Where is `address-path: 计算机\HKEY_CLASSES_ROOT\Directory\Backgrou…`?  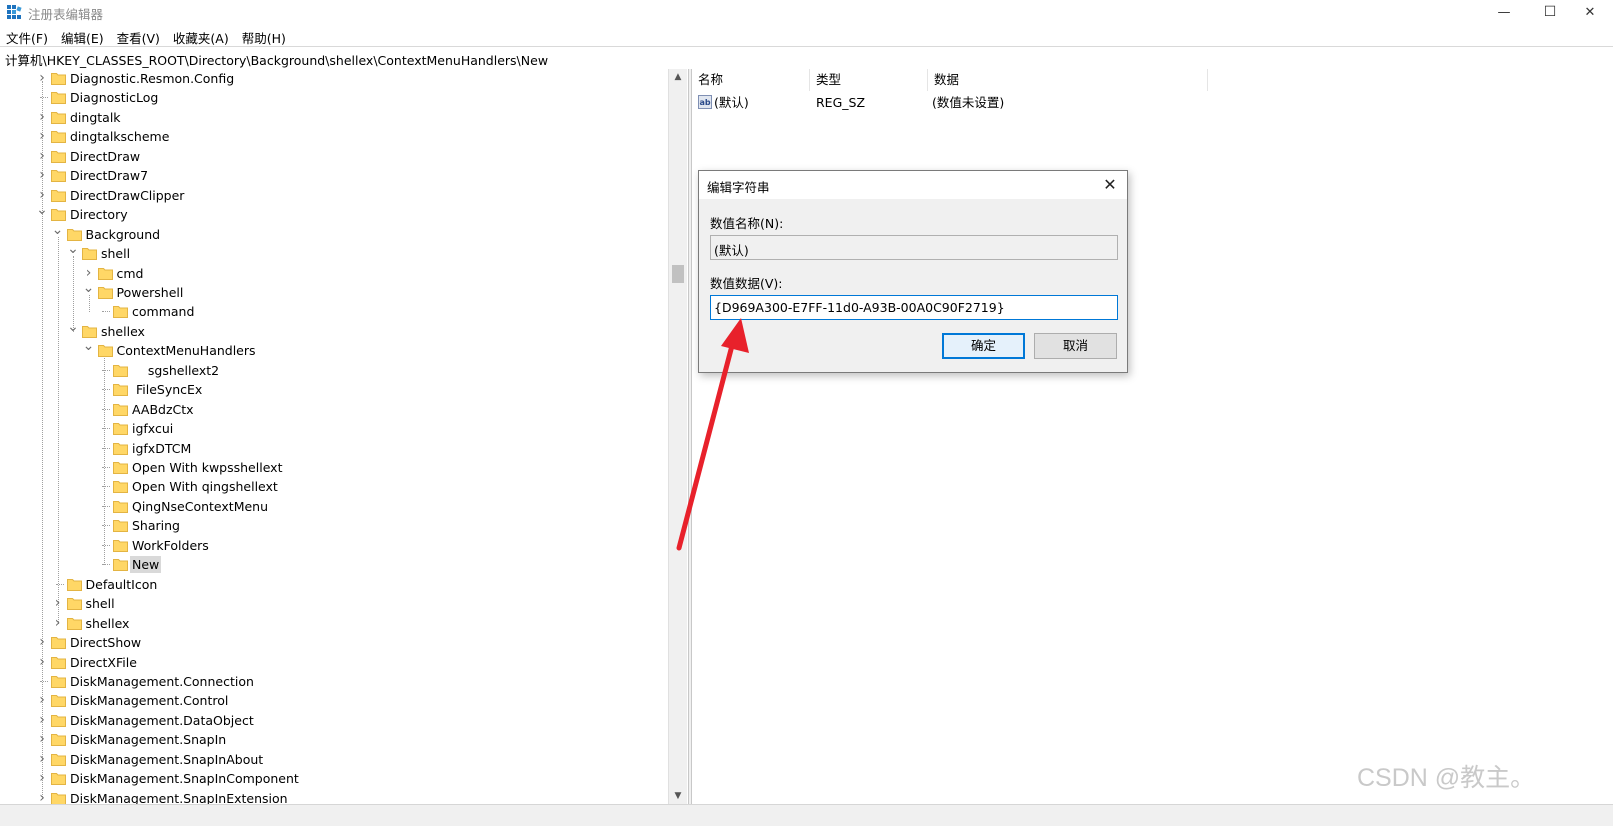
address-path: 计算机\HKEY_CLASSES_ROOT\Directory\Backgrou… is located at coordinates (276, 59).